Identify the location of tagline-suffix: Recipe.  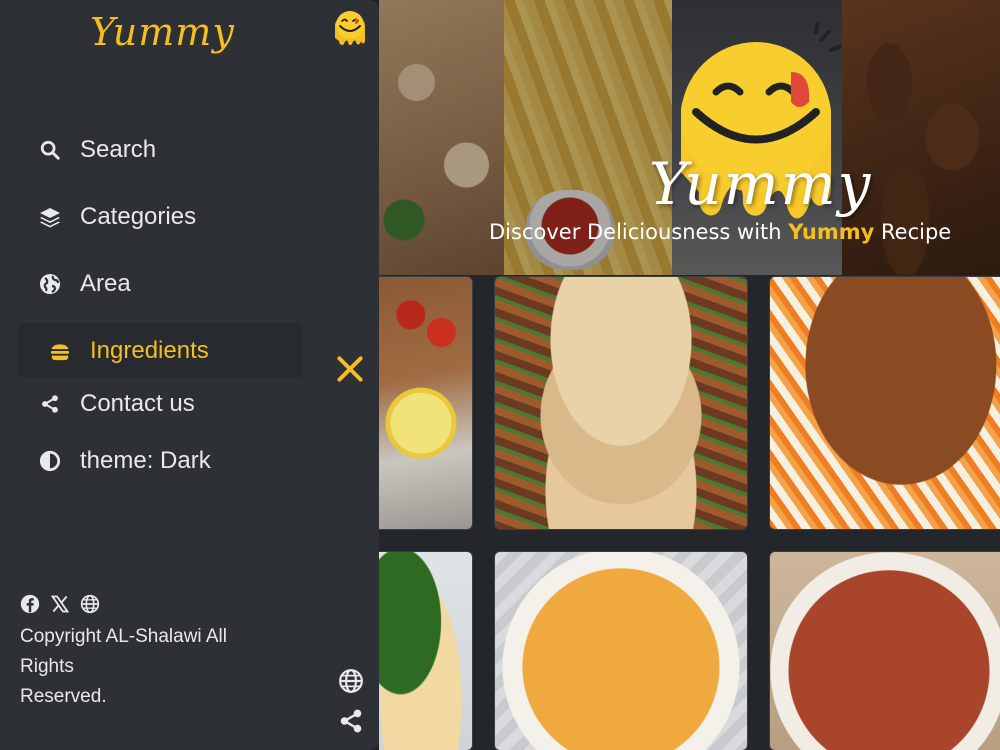
(913, 232).